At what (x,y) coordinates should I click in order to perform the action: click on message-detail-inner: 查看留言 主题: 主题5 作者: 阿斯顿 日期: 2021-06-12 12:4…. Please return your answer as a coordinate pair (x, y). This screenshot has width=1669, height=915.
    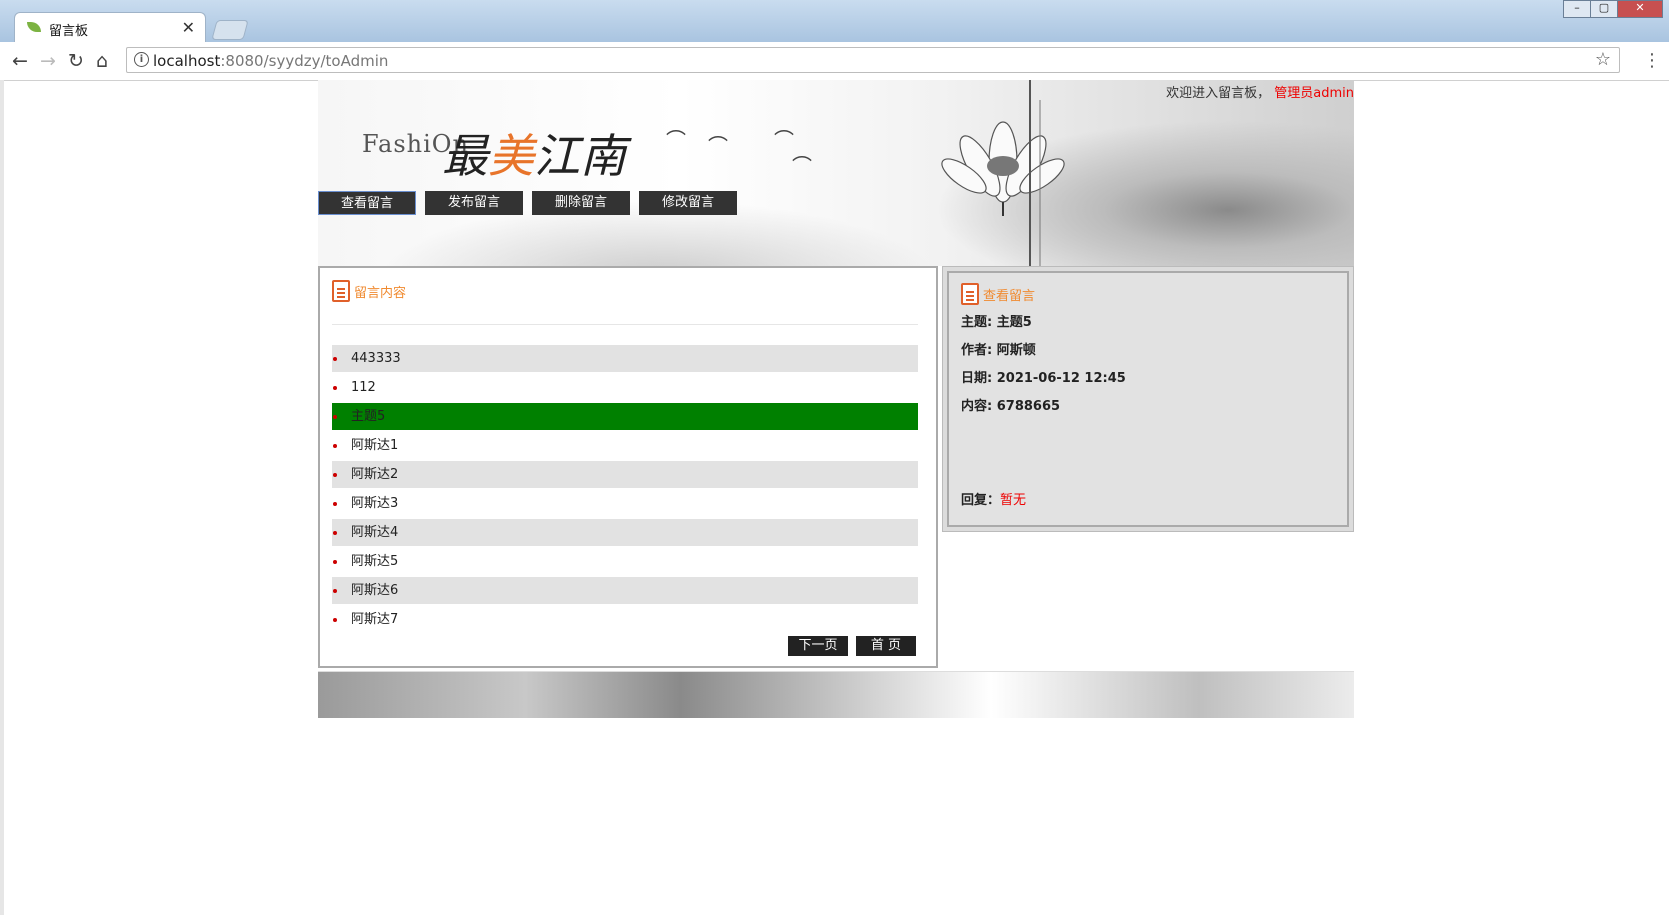
    Looking at the image, I should click on (1148, 399).